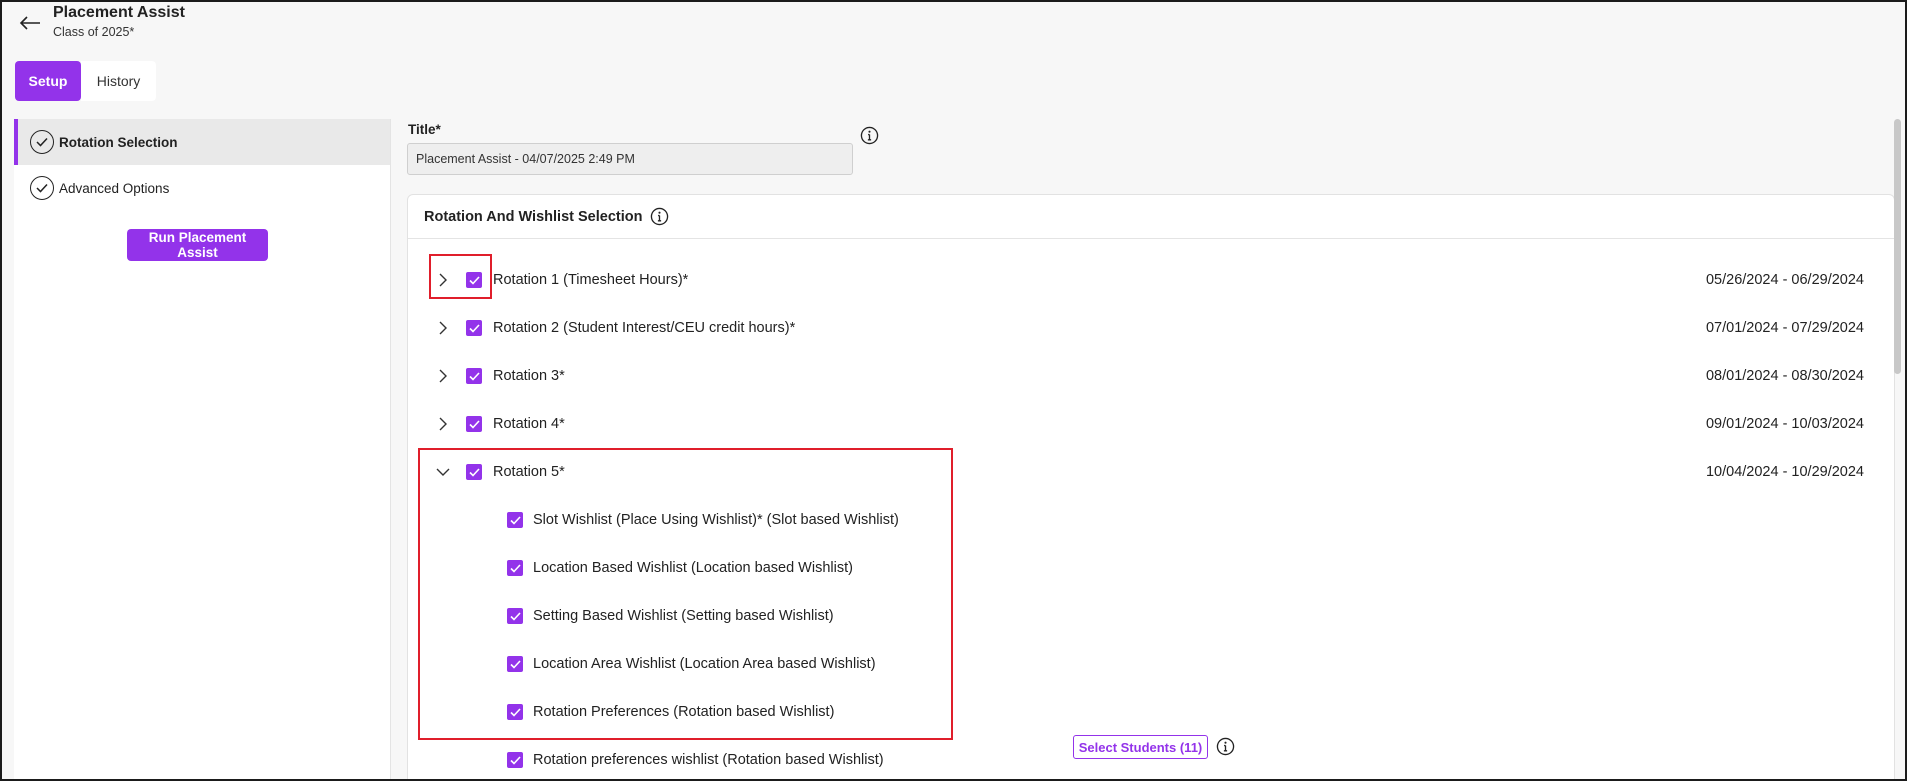 Image resolution: width=1907 pixels, height=781 pixels. Describe the element at coordinates (114, 188) in the screenshot. I see `sidebar-item-label: Advanced Options` at that location.